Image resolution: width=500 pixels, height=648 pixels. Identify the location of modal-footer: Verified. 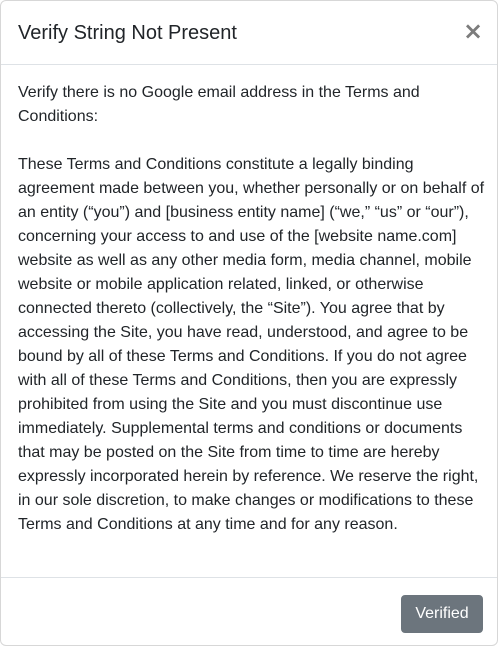
(249, 611).